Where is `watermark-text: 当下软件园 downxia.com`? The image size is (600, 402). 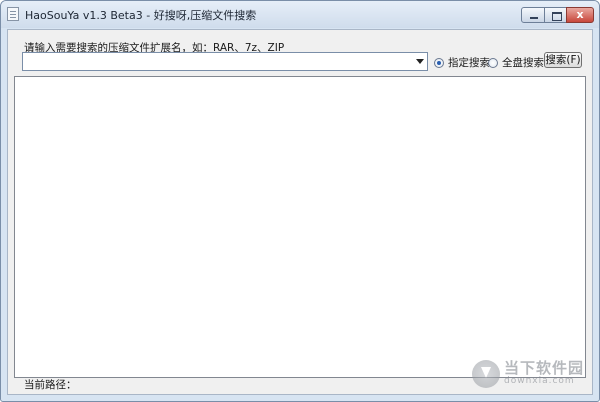
watermark-text: 当下软件园 downxia.com is located at coordinates (544, 373).